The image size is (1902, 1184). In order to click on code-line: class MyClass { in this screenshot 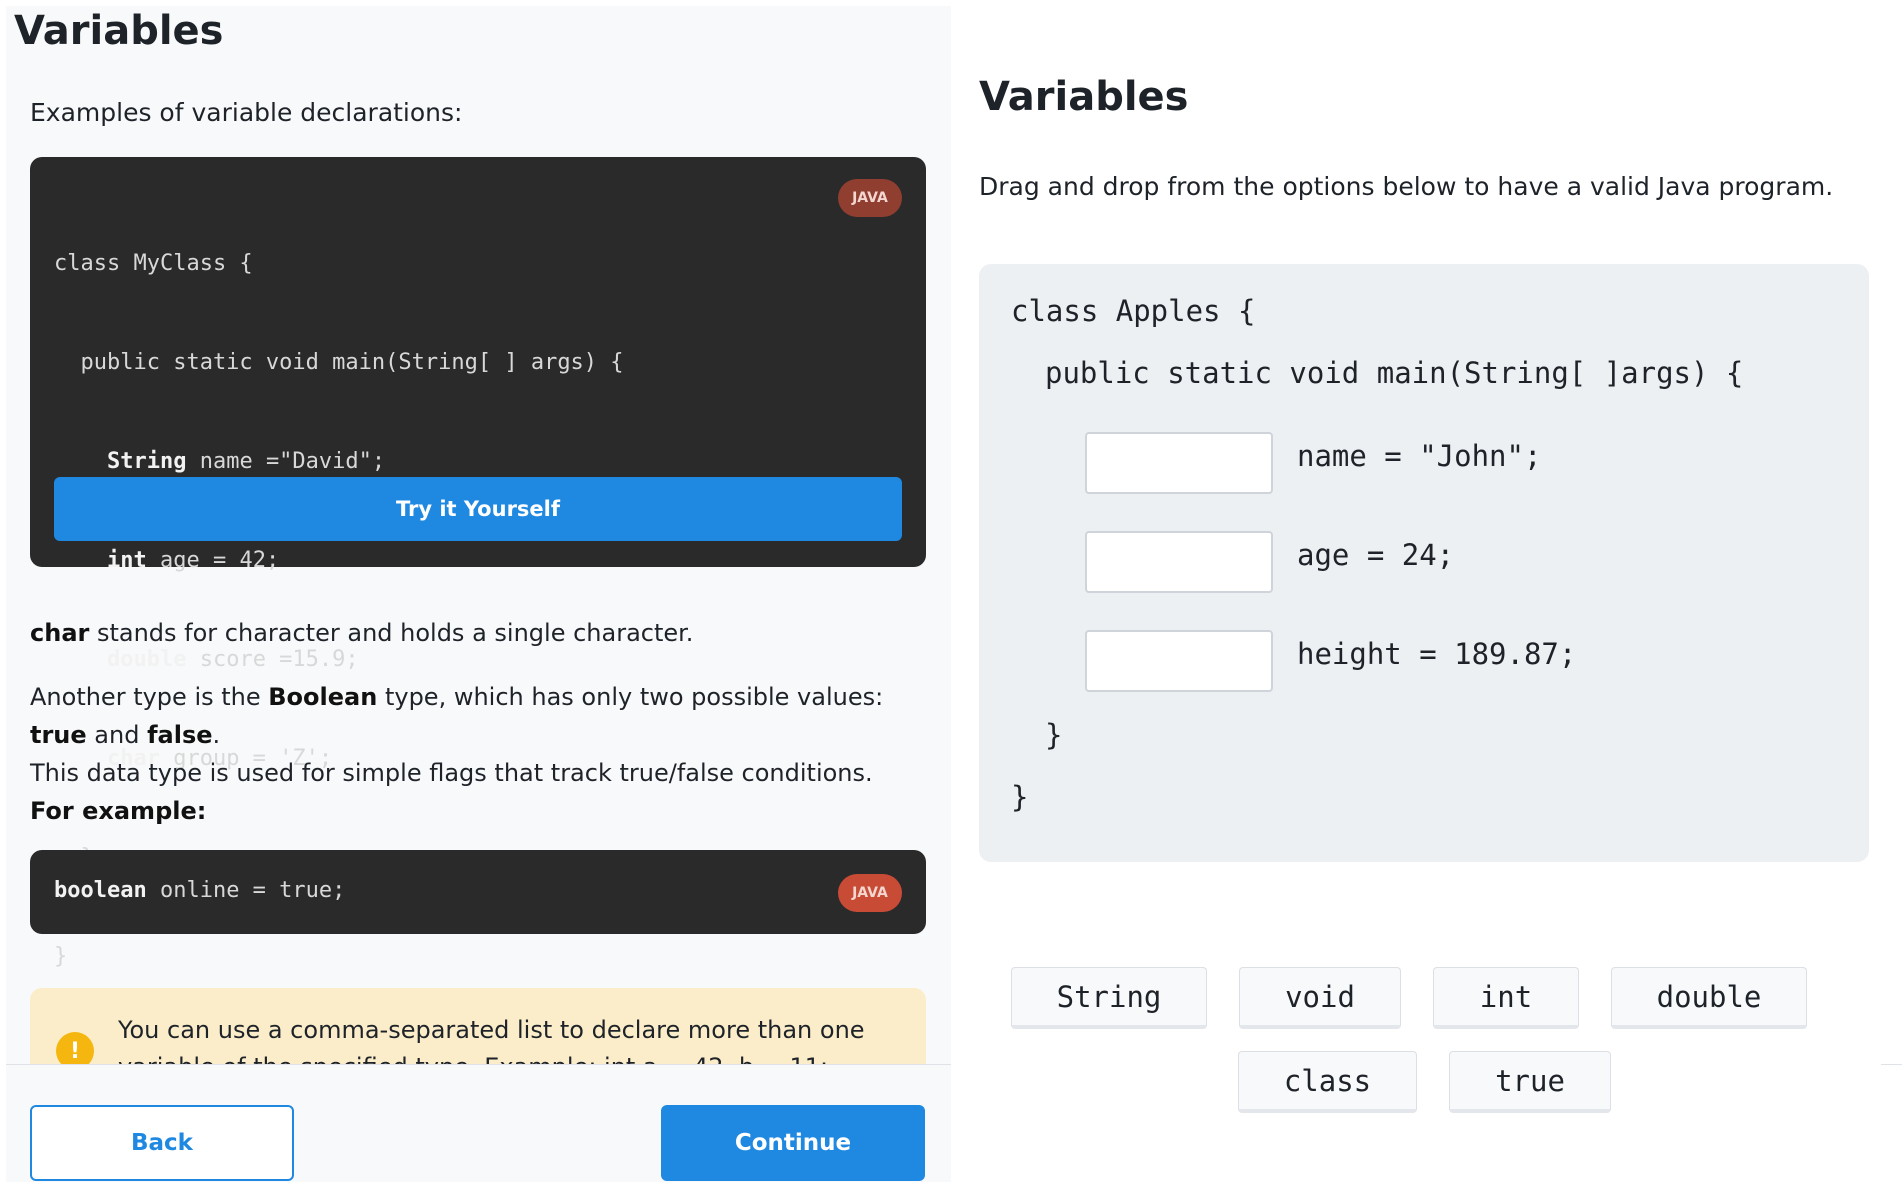, I will do `click(153, 263)`.